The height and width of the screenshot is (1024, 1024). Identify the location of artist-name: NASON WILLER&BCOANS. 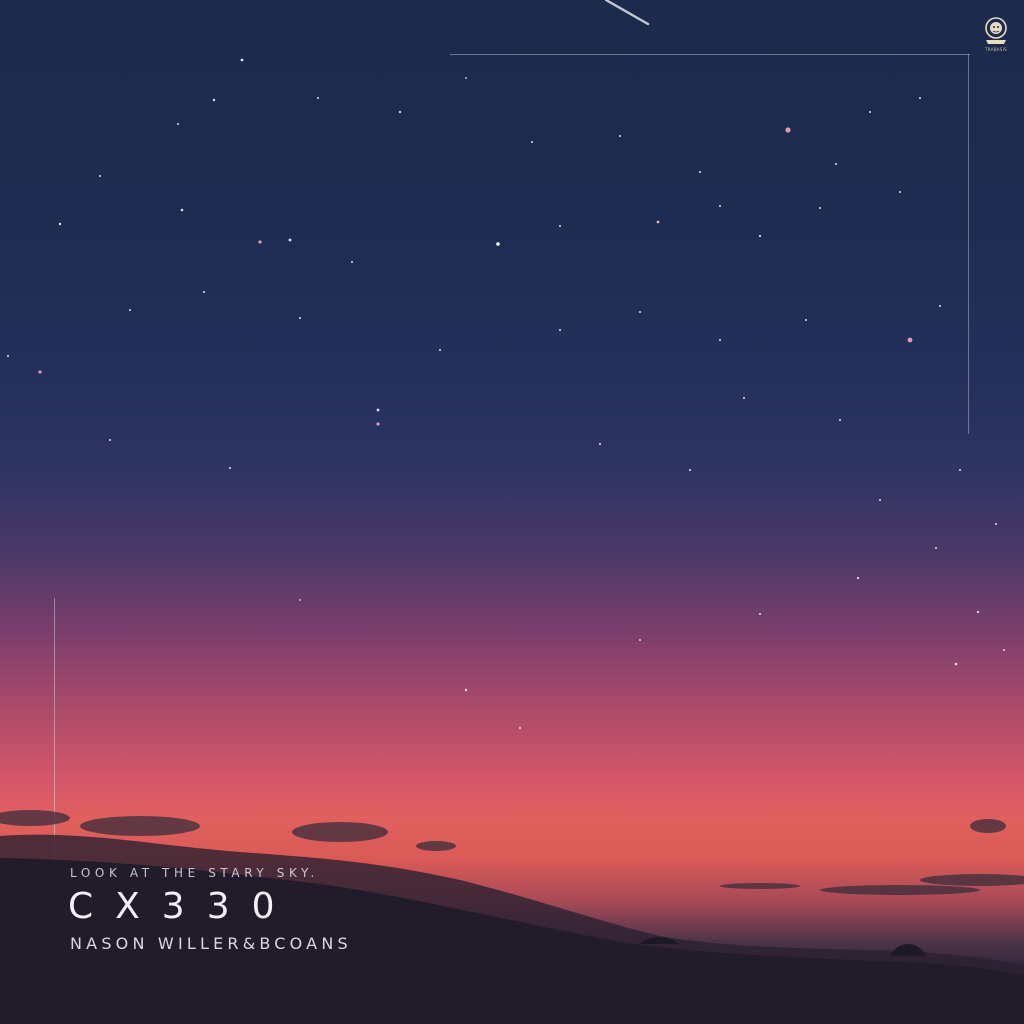
(211, 943).